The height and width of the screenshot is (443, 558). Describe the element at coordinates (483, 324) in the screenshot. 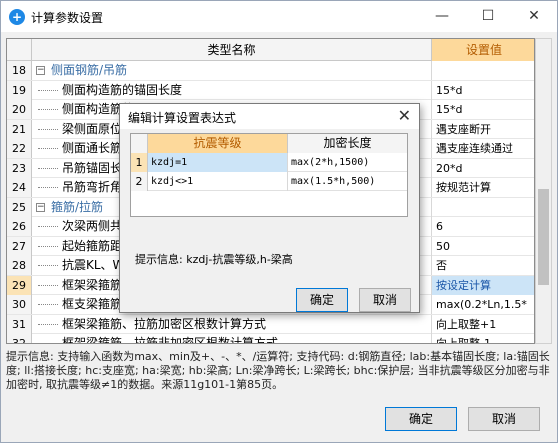

I see `row-value-cell: 向上取整+1` at that location.